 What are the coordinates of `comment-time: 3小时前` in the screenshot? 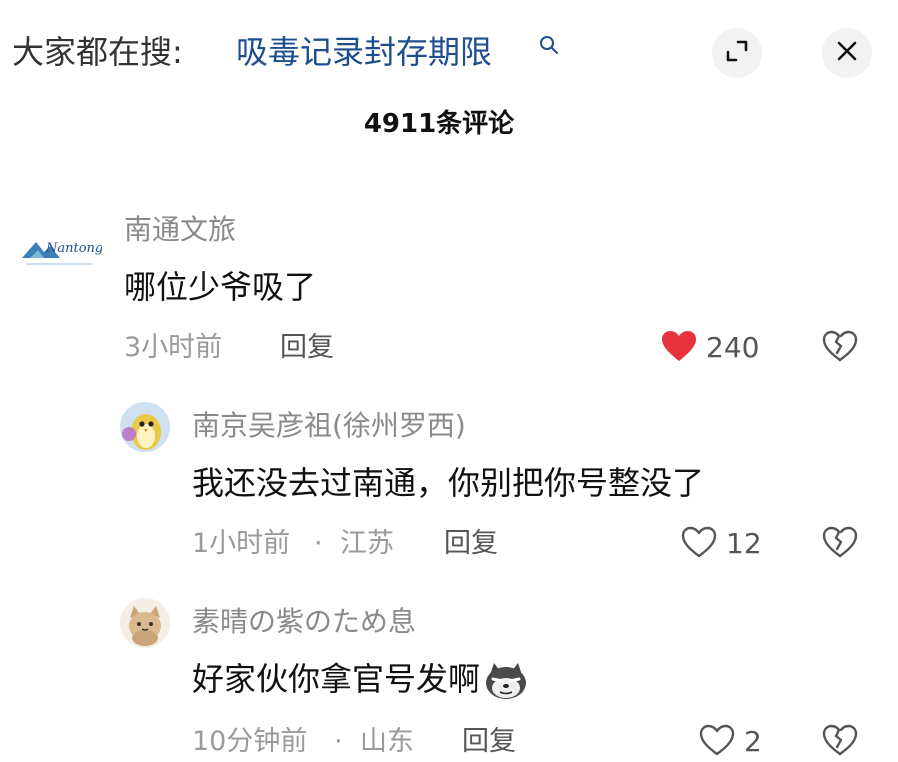 It's located at (173, 347).